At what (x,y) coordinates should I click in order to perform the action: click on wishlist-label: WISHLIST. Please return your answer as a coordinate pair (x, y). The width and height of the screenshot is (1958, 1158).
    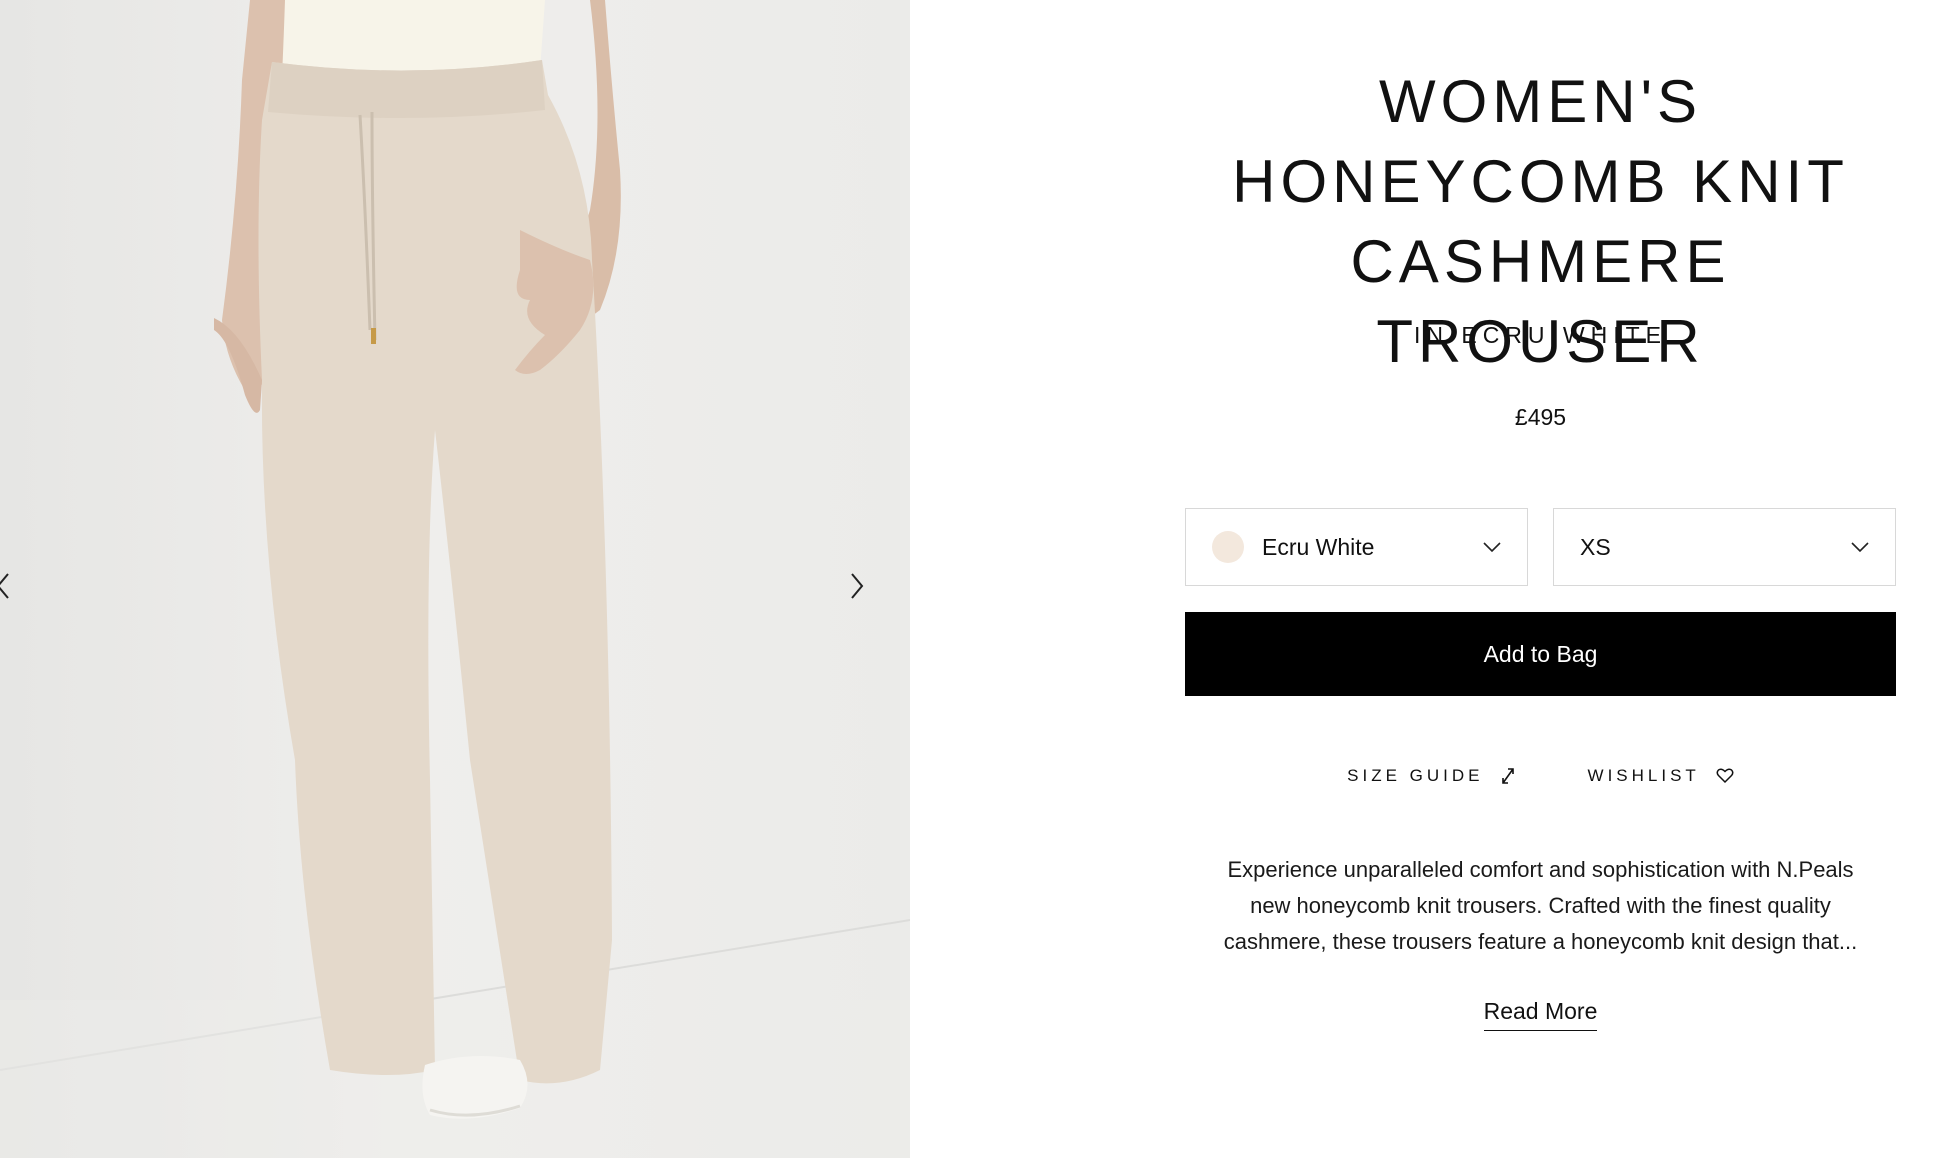
    Looking at the image, I should click on (1643, 775).